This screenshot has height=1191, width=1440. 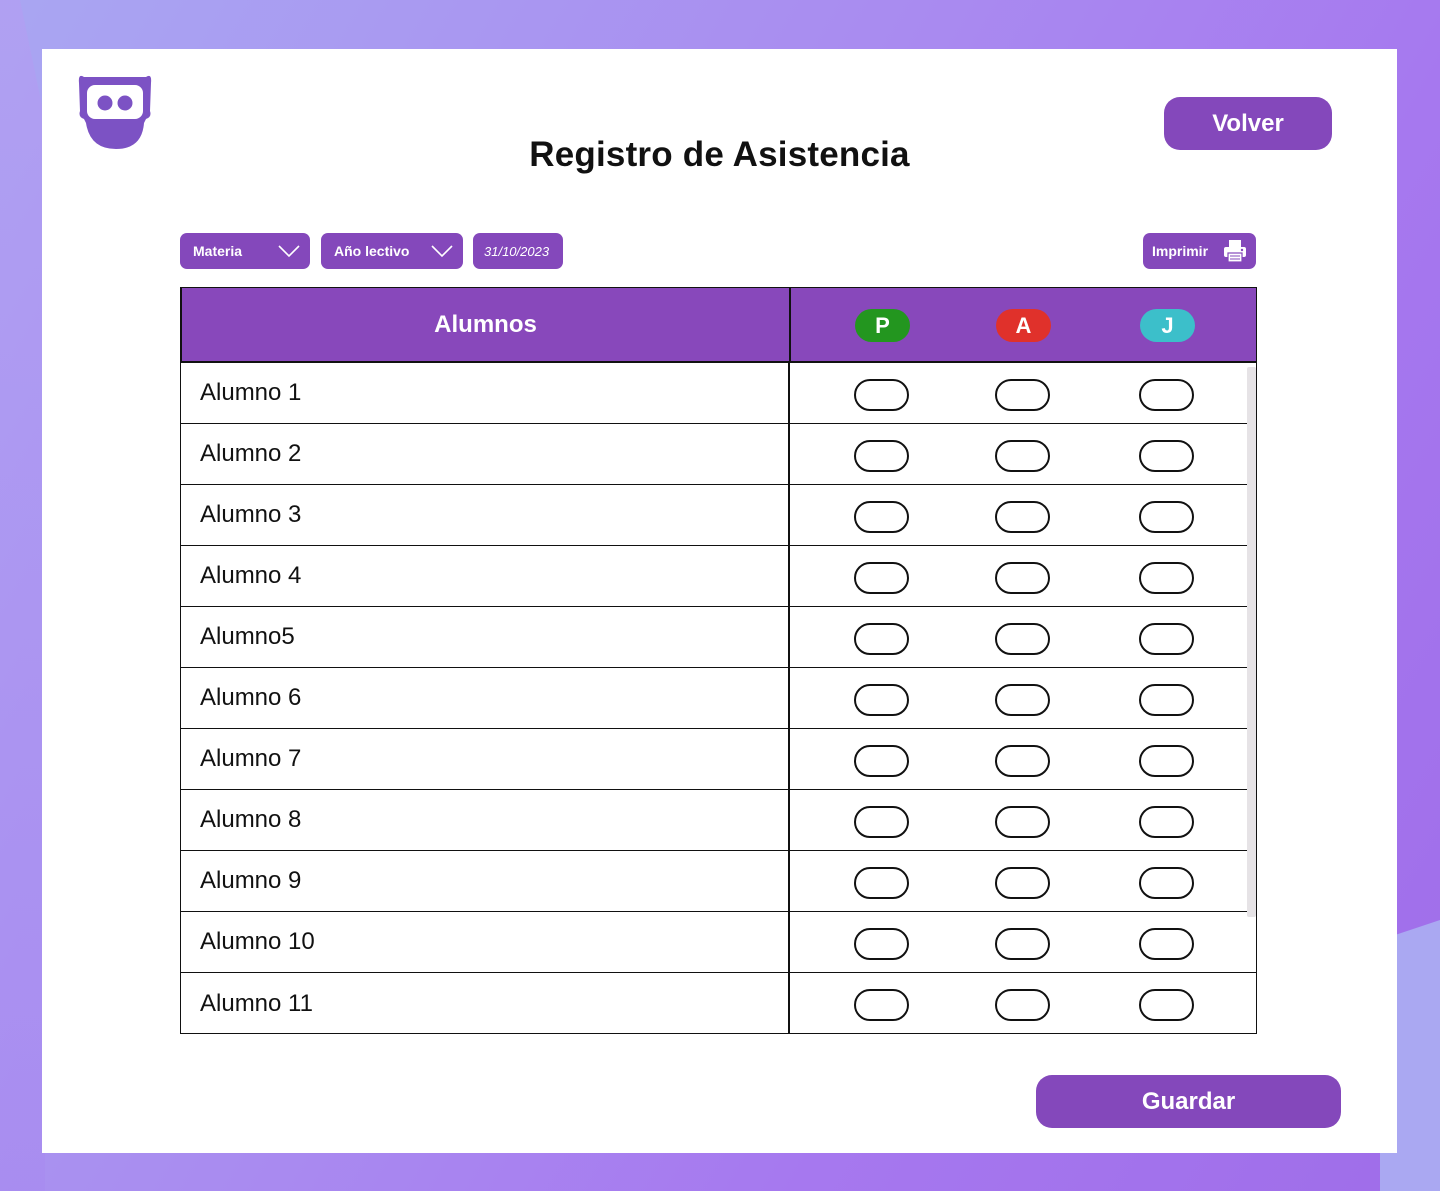 I want to click on table-row: Alumno 10, so click(x=718, y=942).